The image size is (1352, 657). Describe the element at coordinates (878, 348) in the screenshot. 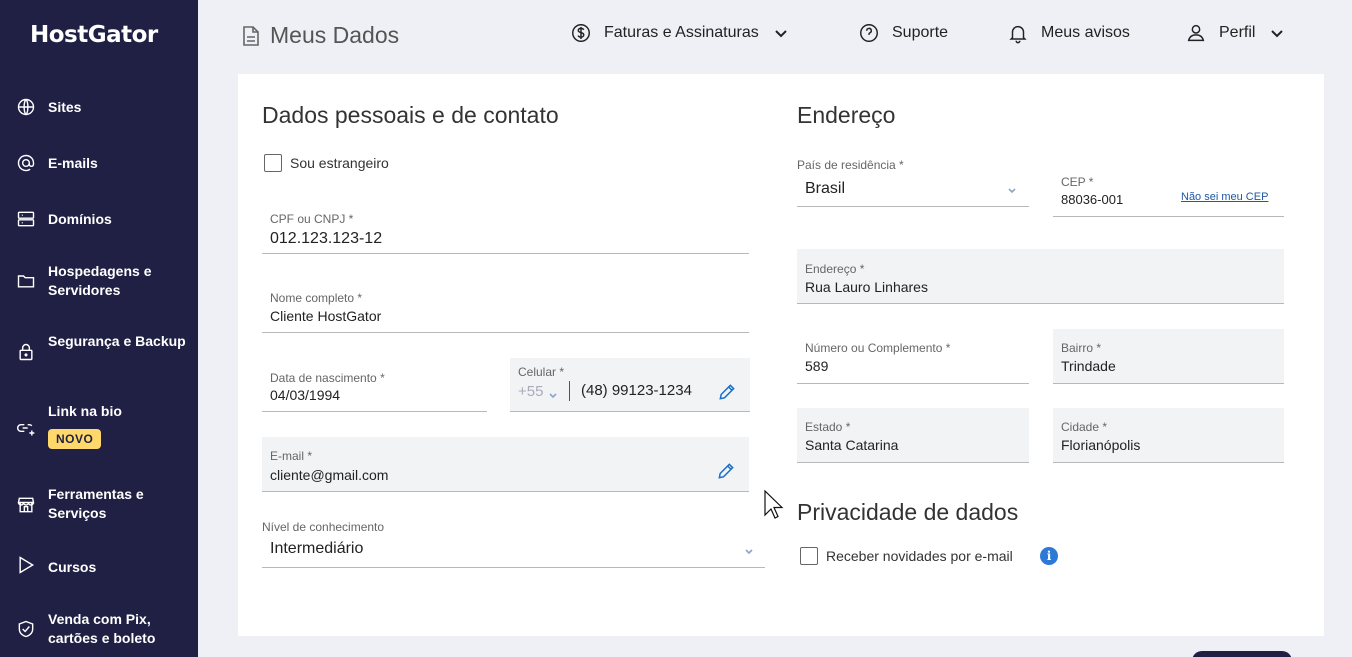

I see `number-label: Número ou Complemento *` at that location.